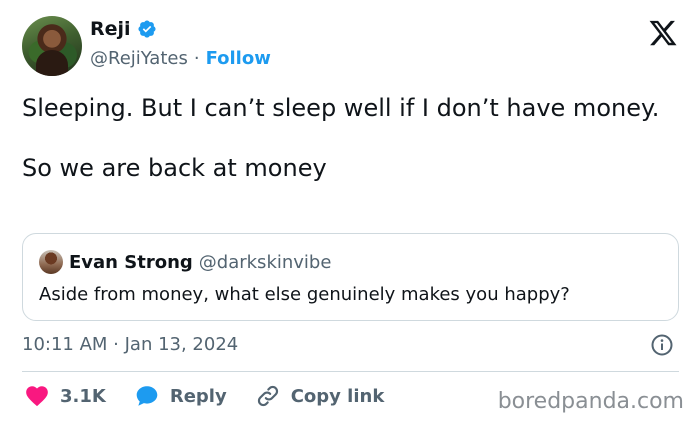 The height and width of the screenshot is (424, 700). I want to click on author-handle-row: @RejiYates · Follow, so click(180, 58).